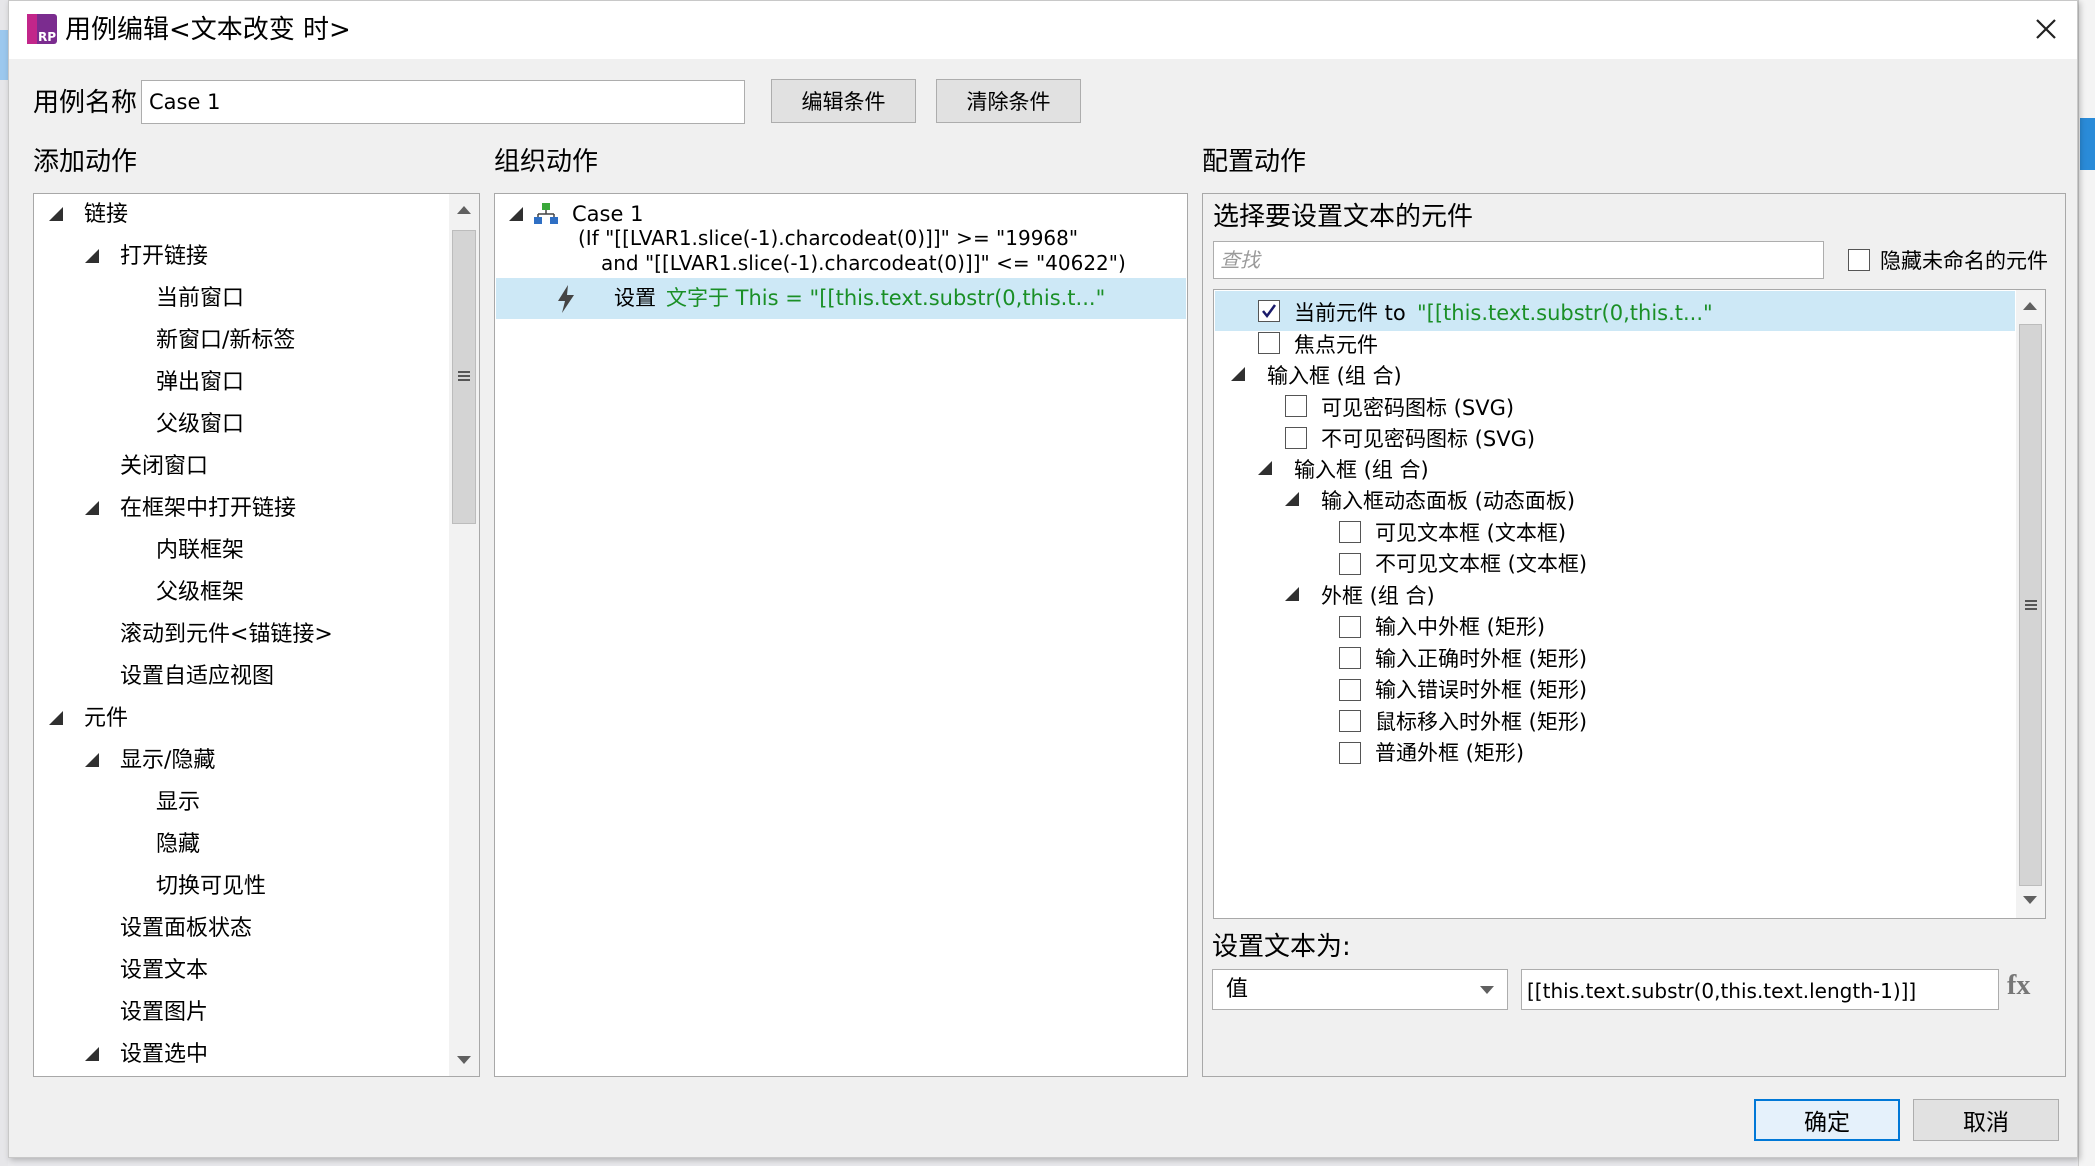 The image size is (2095, 1166). I want to click on widget-current-value: "[[this.text.substr(0,this.t...", so click(1565, 313).